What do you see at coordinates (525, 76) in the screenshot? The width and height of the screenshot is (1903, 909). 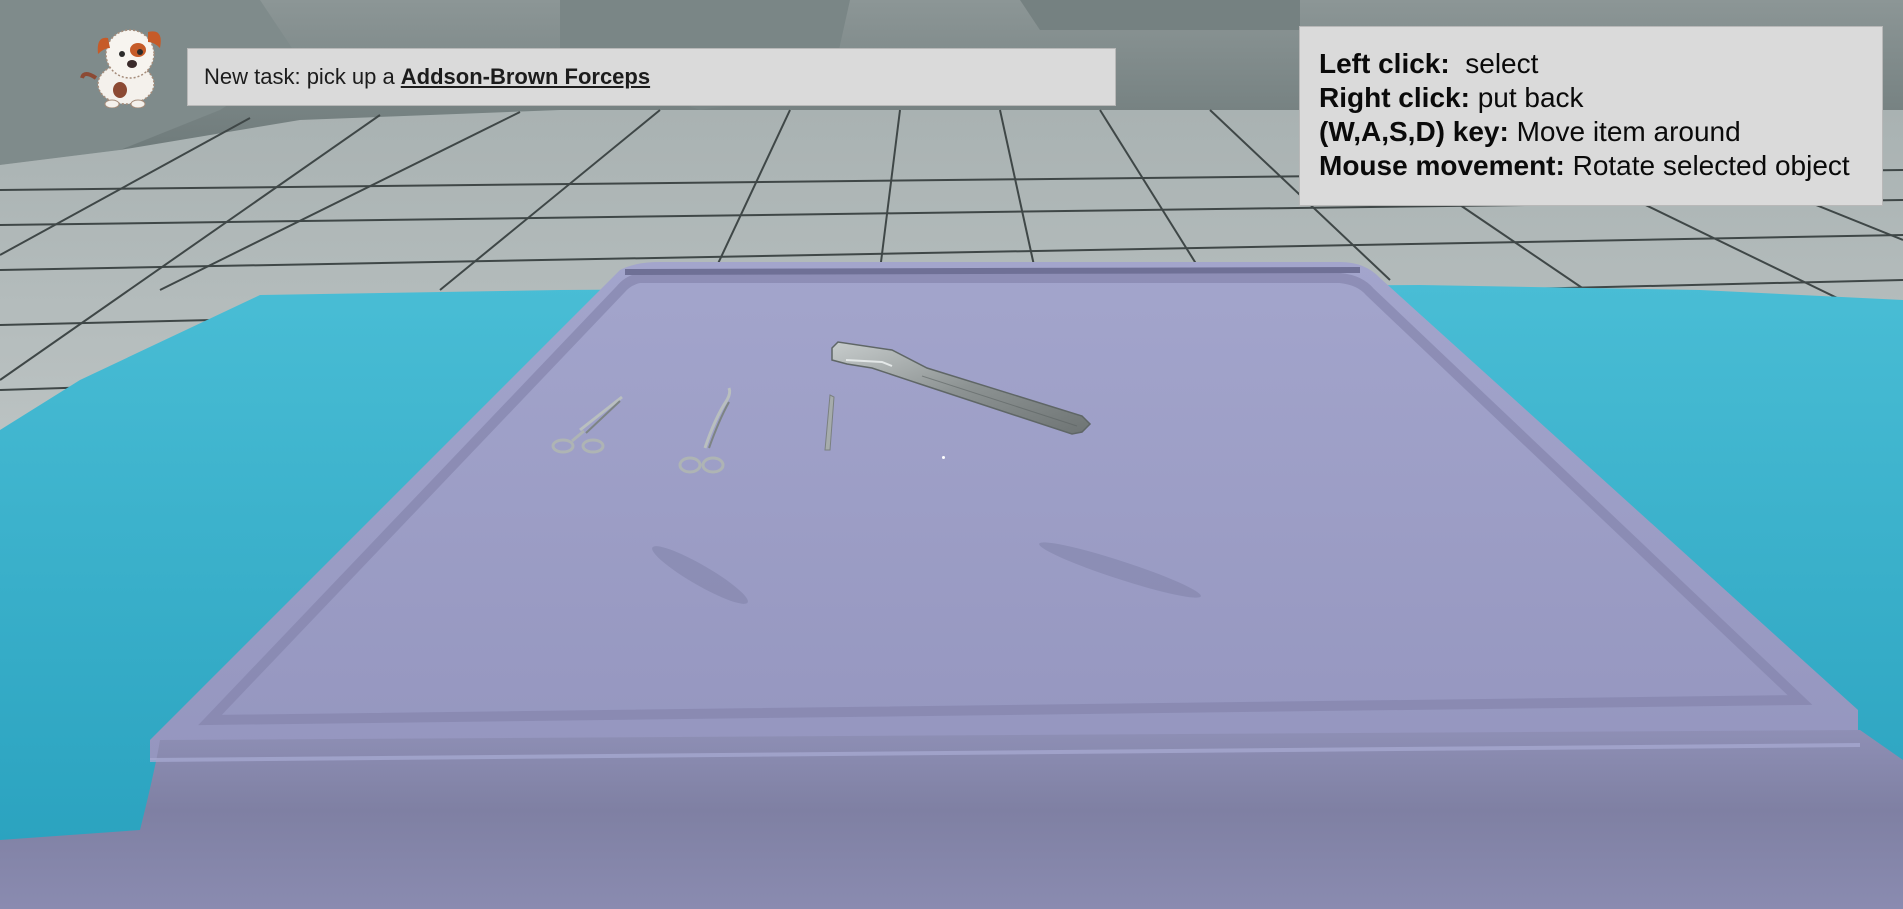 I see `task-target-item: Addson-Brown Forceps` at bounding box center [525, 76].